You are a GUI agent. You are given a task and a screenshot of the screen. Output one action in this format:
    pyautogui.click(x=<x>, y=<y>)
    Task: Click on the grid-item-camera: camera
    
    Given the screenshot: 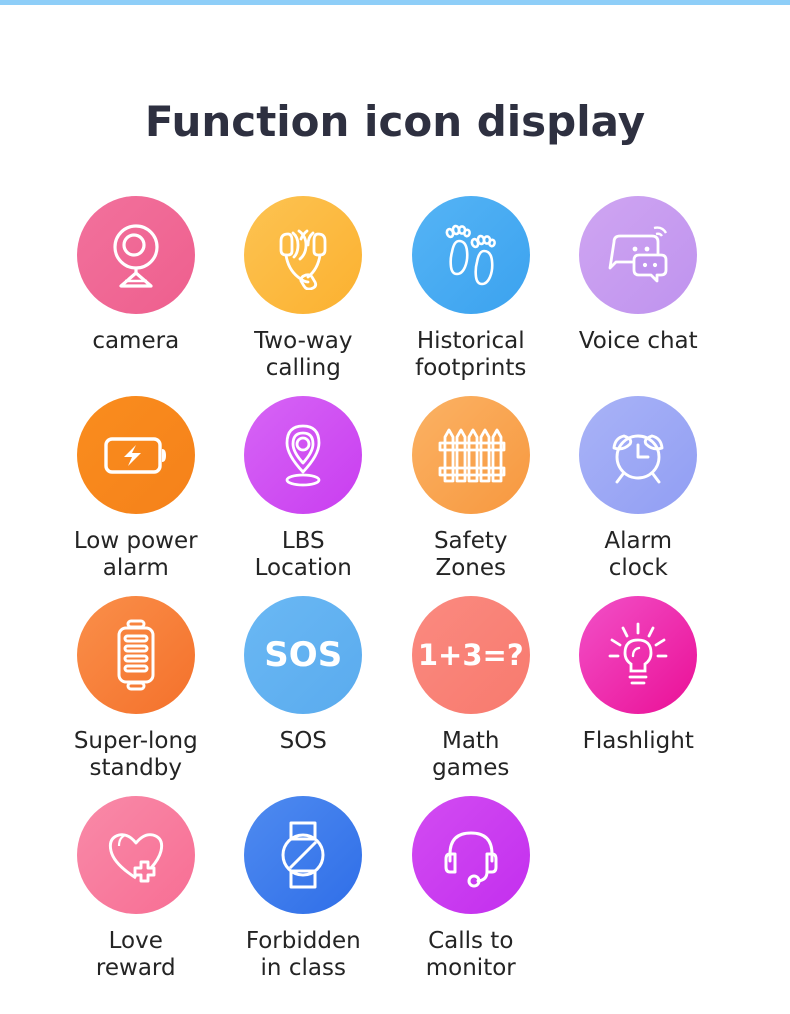 What is the action you would take?
    pyautogui.click(x=136, y=275)
    